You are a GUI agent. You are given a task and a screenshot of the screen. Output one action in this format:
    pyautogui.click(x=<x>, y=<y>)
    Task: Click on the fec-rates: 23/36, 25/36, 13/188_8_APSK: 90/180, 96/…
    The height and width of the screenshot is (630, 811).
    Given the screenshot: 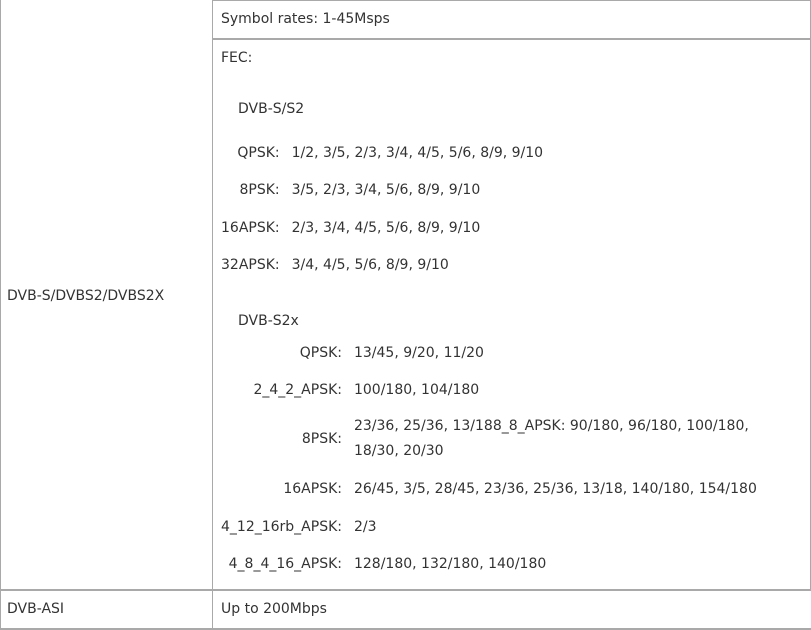 What is the action you would take?
    pyautogui.click(x=551, y=438)
    